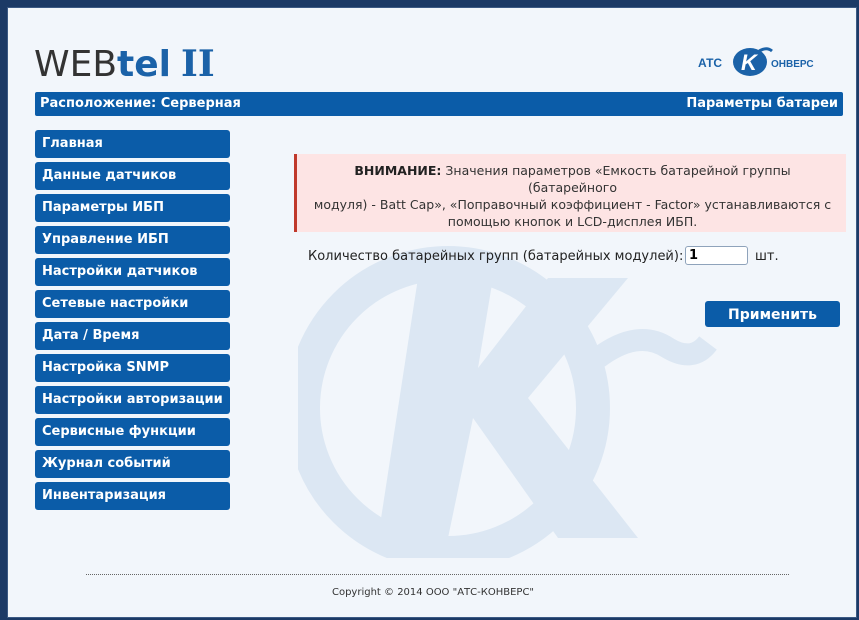 This screenshot has height=620, width=859. What do you see at coordinates (144, 64) in the screenshot?
I see `logo-tel-text: tel` at bounding box center [144, 64].